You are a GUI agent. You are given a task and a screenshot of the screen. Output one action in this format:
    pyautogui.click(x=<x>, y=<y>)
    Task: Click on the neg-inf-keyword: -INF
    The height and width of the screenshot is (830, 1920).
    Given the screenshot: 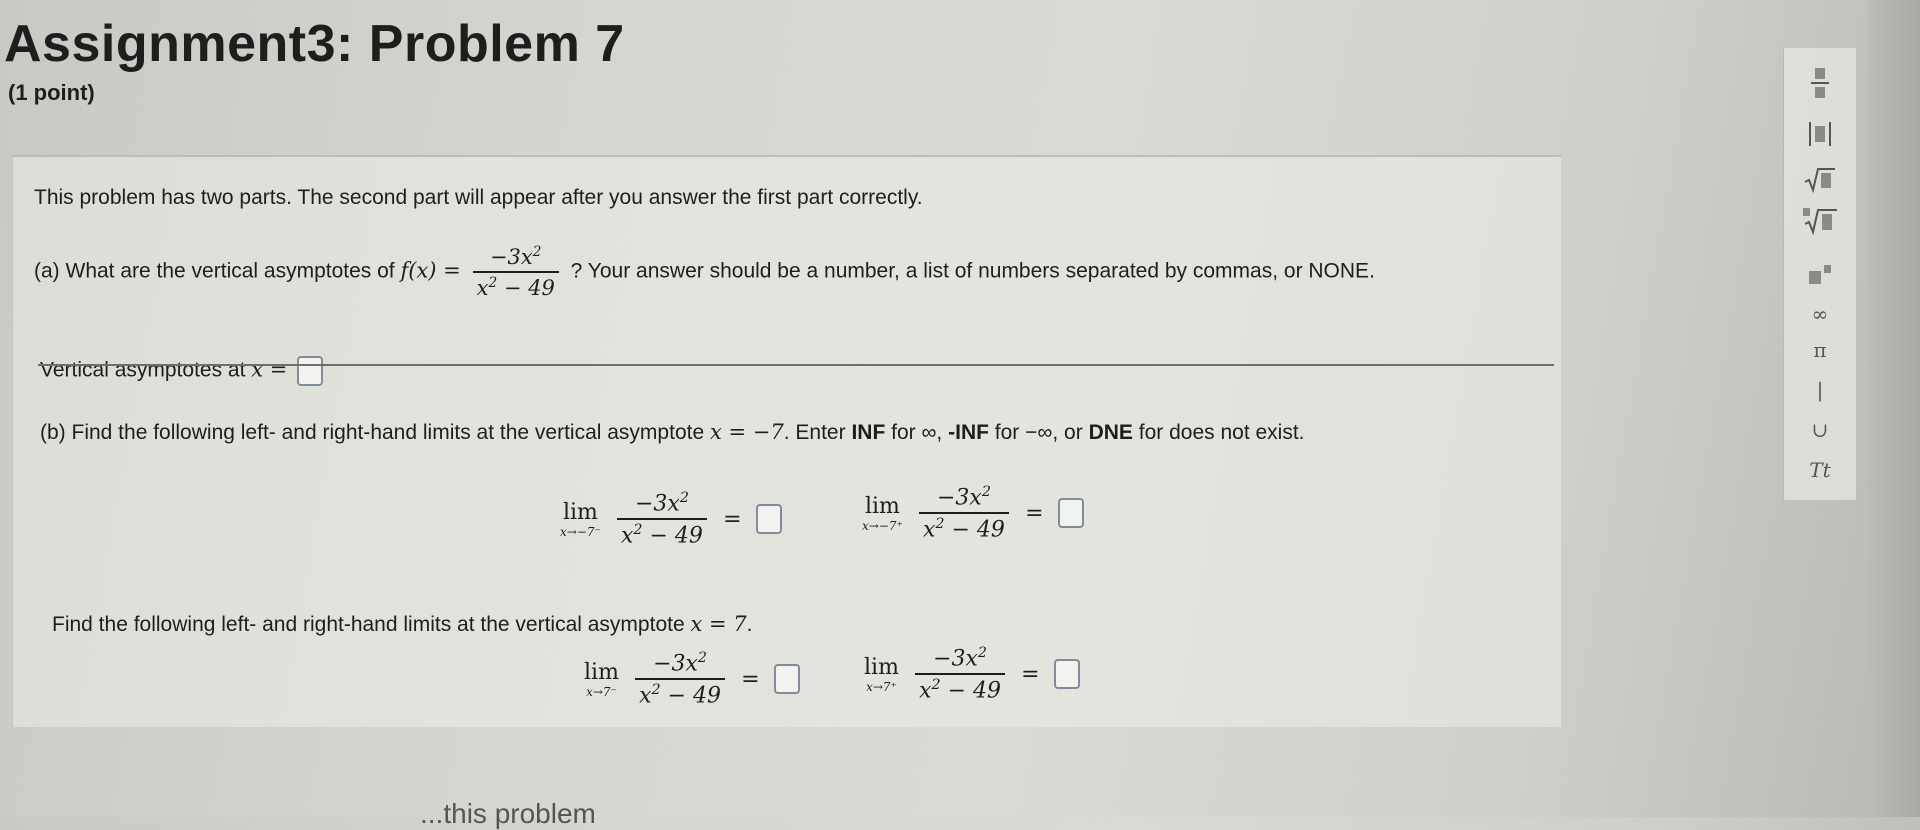 What is the action you would take?
    pyautogui.click(x=968, y=432)
    